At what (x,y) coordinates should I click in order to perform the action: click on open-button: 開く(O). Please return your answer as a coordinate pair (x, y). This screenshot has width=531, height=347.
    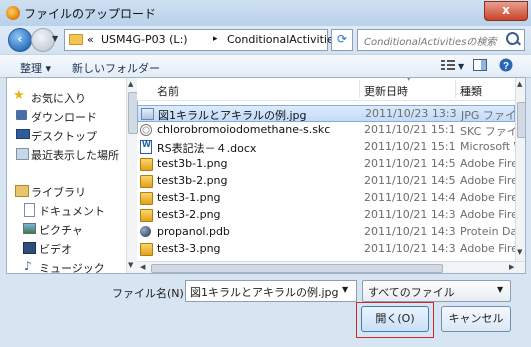
    Looking at the image, I should click on (395, 319).